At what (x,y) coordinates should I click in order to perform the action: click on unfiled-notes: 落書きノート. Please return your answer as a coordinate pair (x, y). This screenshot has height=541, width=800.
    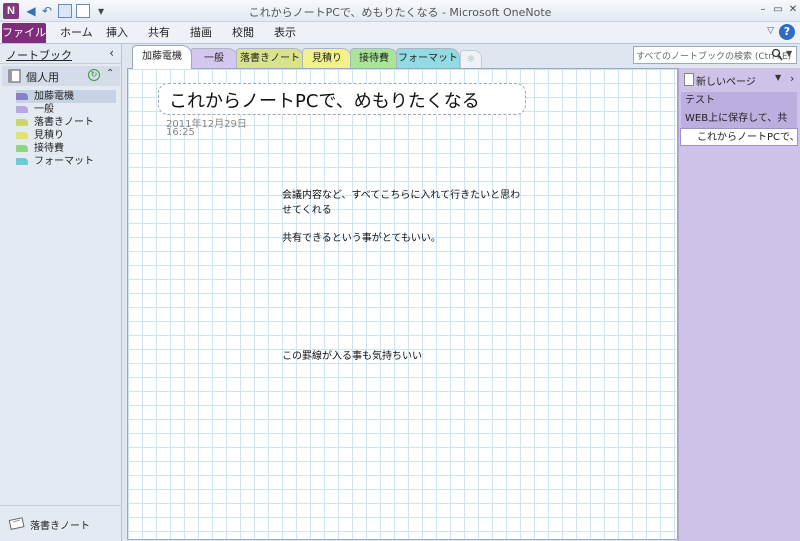
    Looking at the image, I should click on (61, 523).